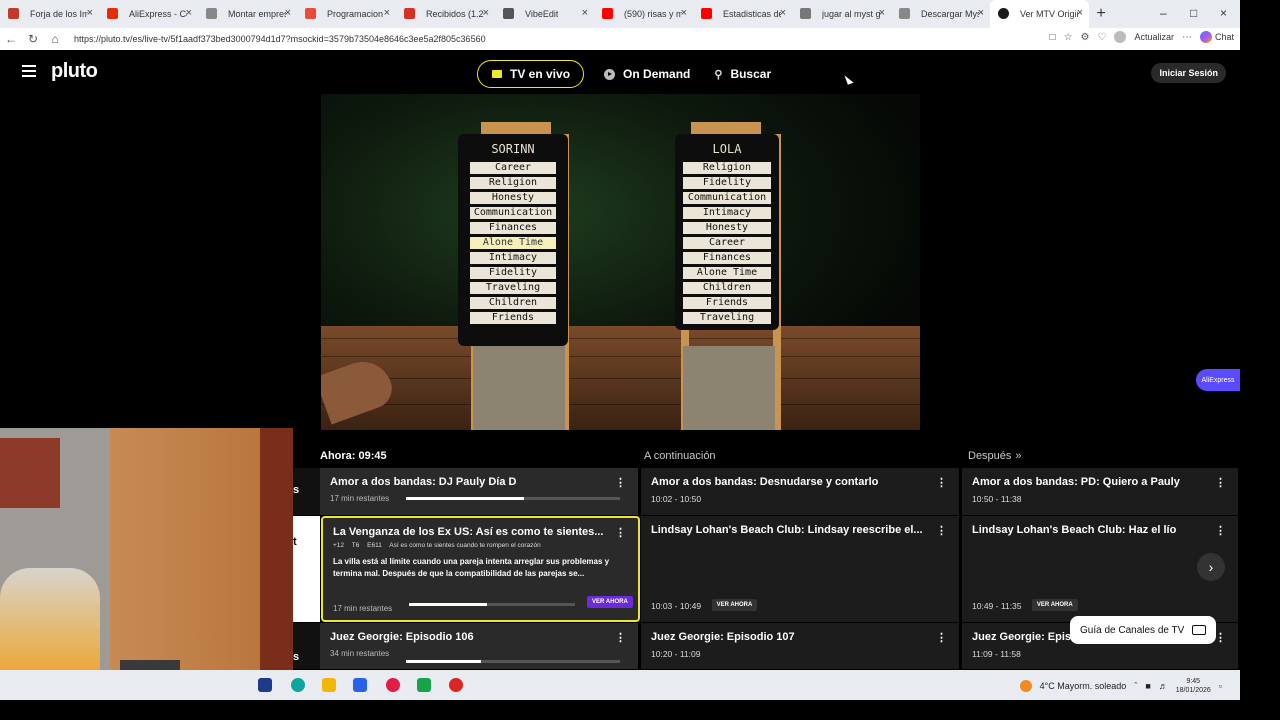 The image size is (1280, 720). I want to click on taskbar-app-icon, so click(265, 685).